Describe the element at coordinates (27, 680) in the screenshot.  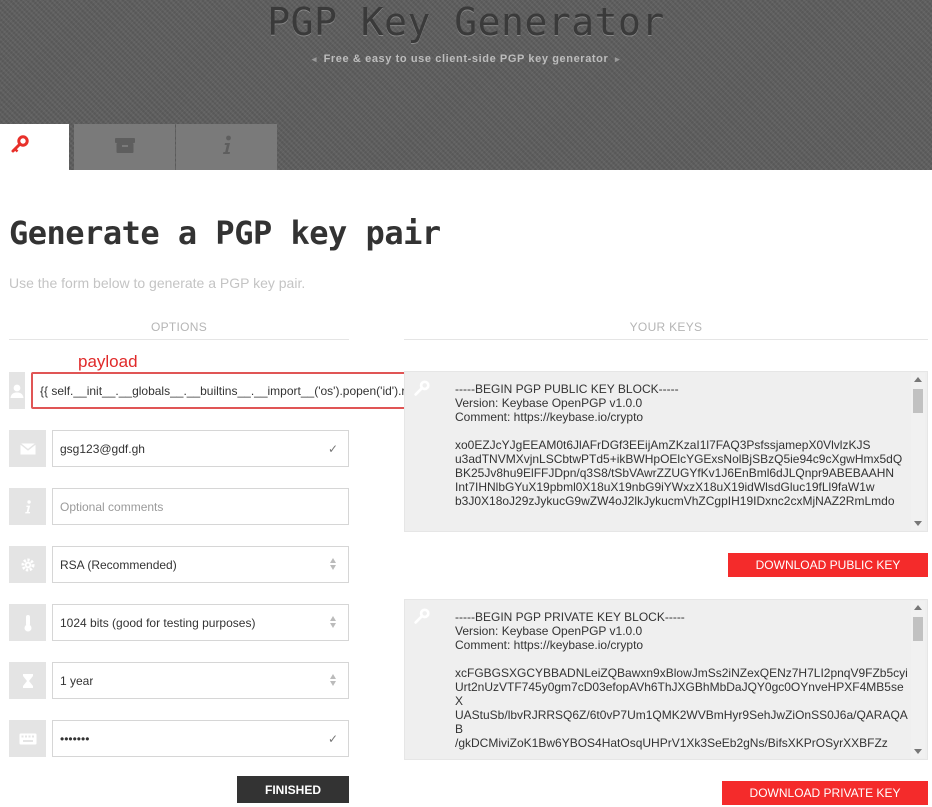
I see `hourglass-icon` at that location.